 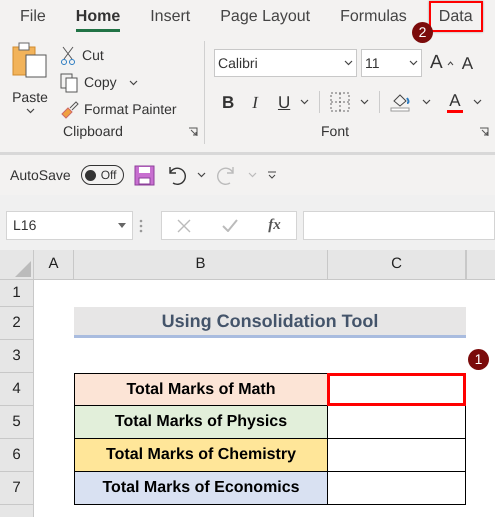 What do you see at coordinates (422, 32) in the screenshot?
I see `step-badge: 2` at bounding box center [422, 32].